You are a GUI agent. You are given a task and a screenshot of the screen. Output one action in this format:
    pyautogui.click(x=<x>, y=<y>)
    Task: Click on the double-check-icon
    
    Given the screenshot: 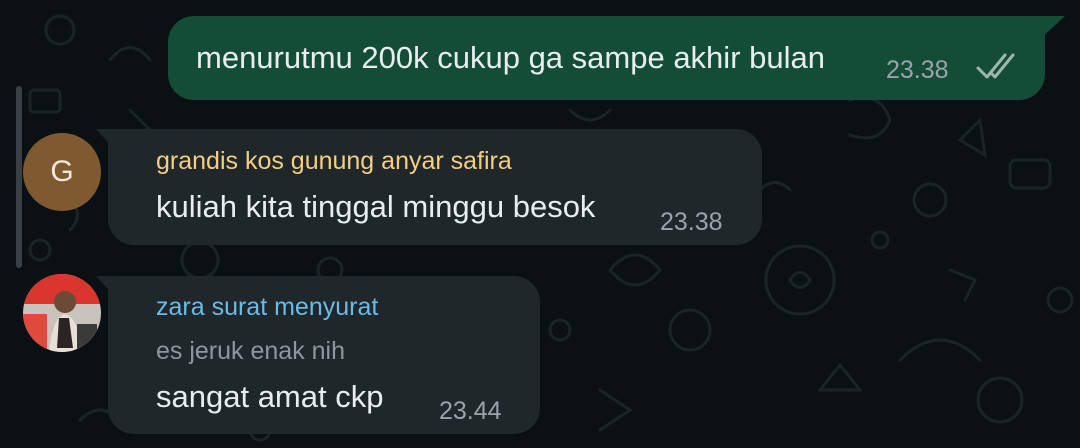 What is the action you would take?
    pyautogui.click(x=995, y=66)
    